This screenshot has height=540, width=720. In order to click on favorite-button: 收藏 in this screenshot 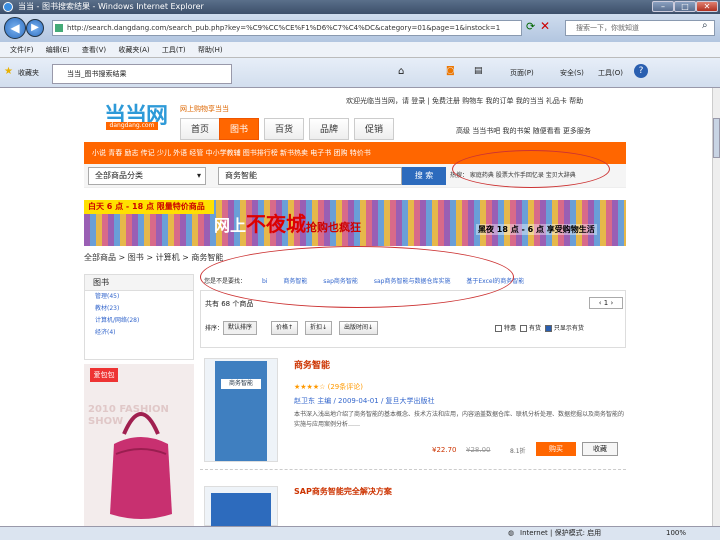, I will do `click(600, 449)`.